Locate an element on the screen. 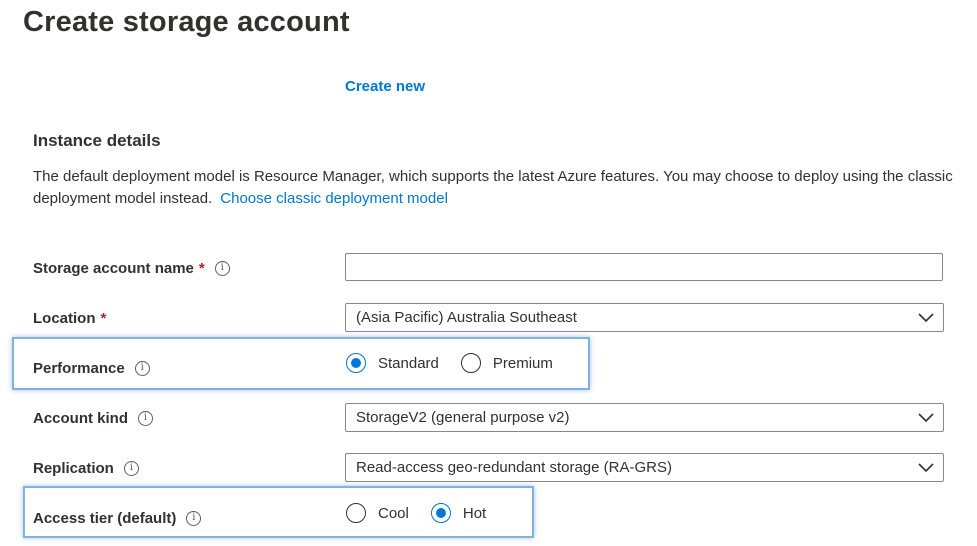  radio-label: Standard is located at coordinates (408, 363).